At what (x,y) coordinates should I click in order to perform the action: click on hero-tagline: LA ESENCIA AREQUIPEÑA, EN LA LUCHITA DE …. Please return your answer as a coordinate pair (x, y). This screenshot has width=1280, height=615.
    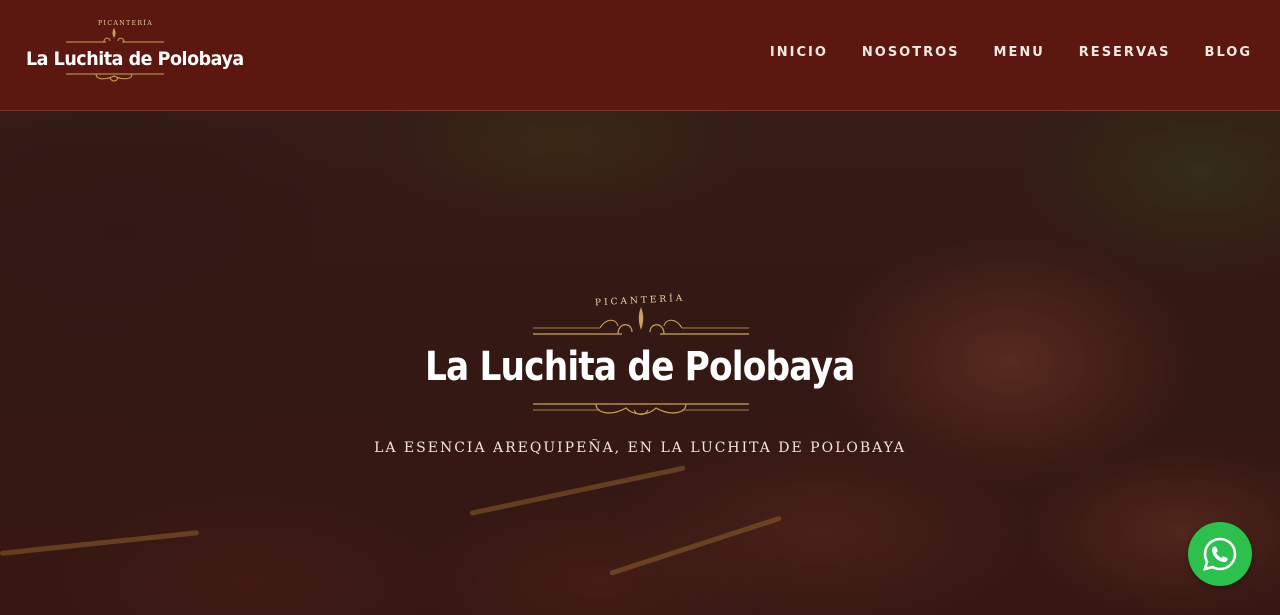
    Looking at the image, I should click on (640, 448).